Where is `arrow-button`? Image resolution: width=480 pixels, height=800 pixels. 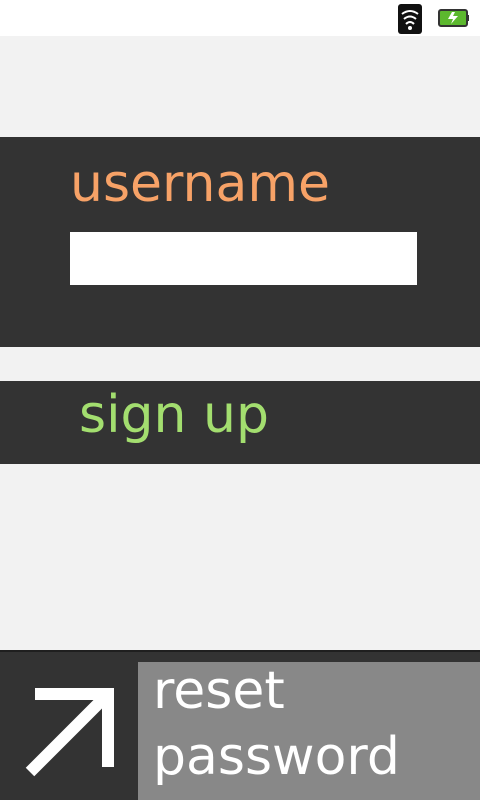 arrow-button is located at coordinates (69, 731).